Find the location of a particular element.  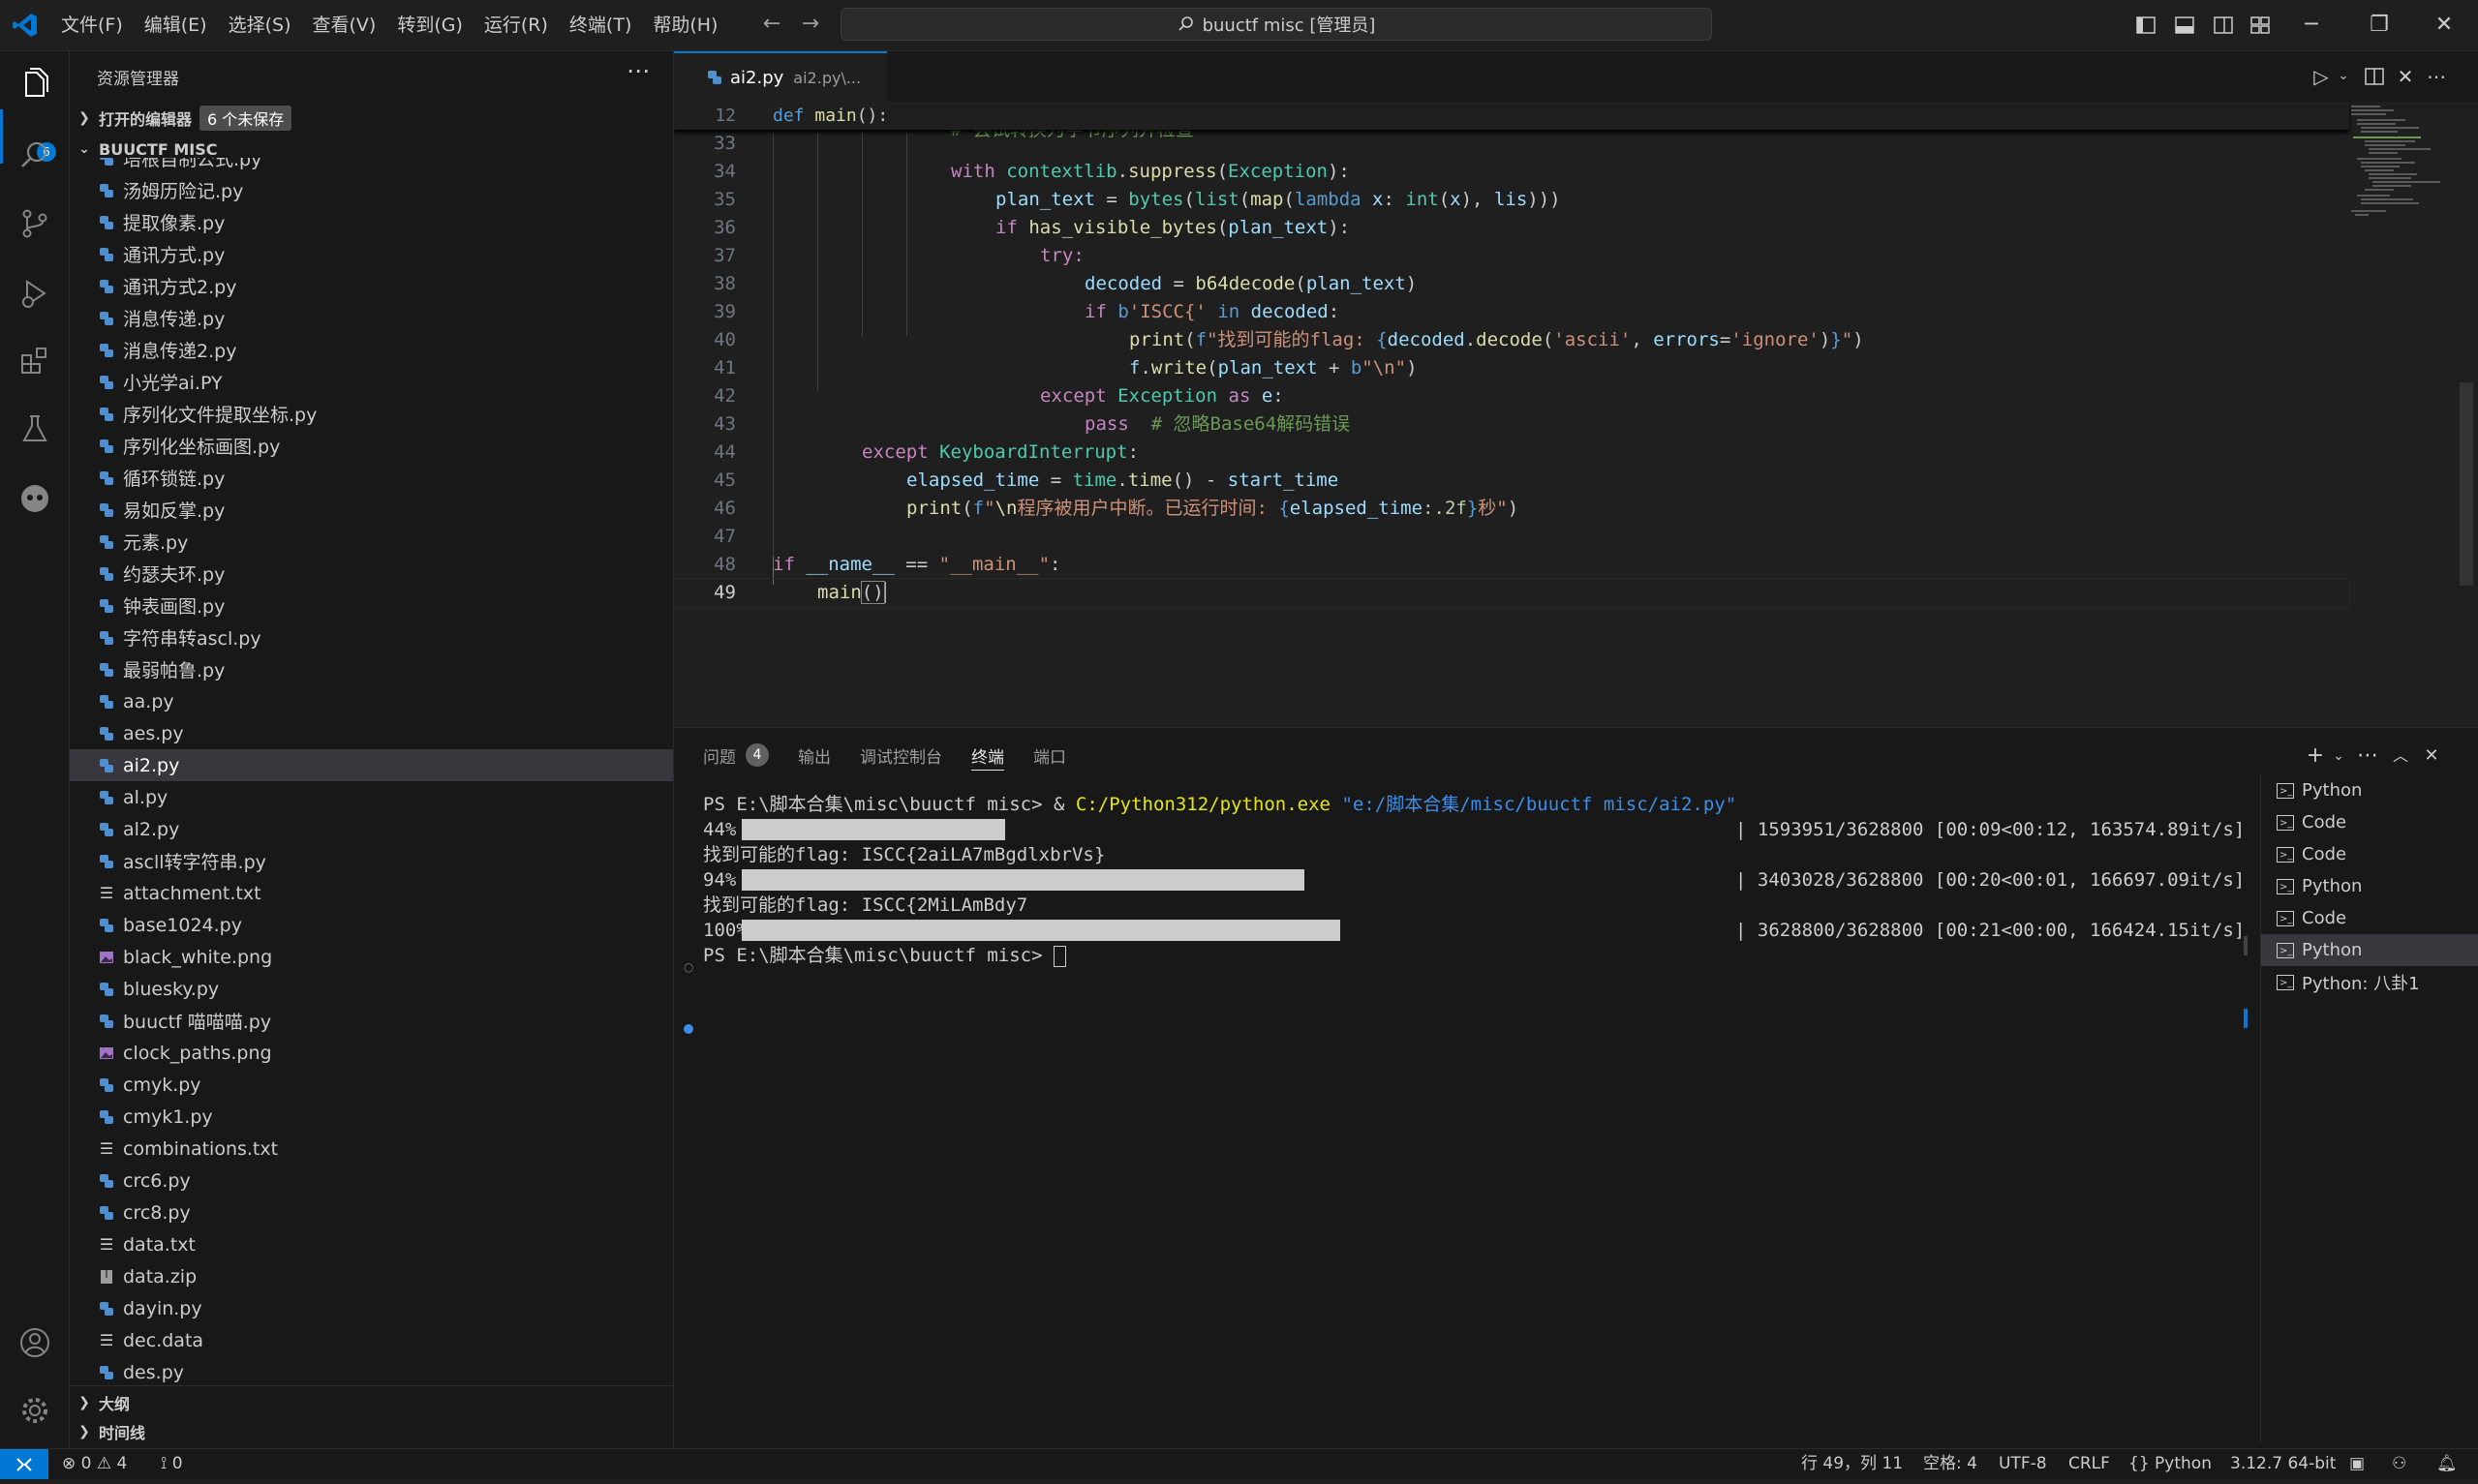

file-item: 易如反掌.py is located at coordinates (371, 510).